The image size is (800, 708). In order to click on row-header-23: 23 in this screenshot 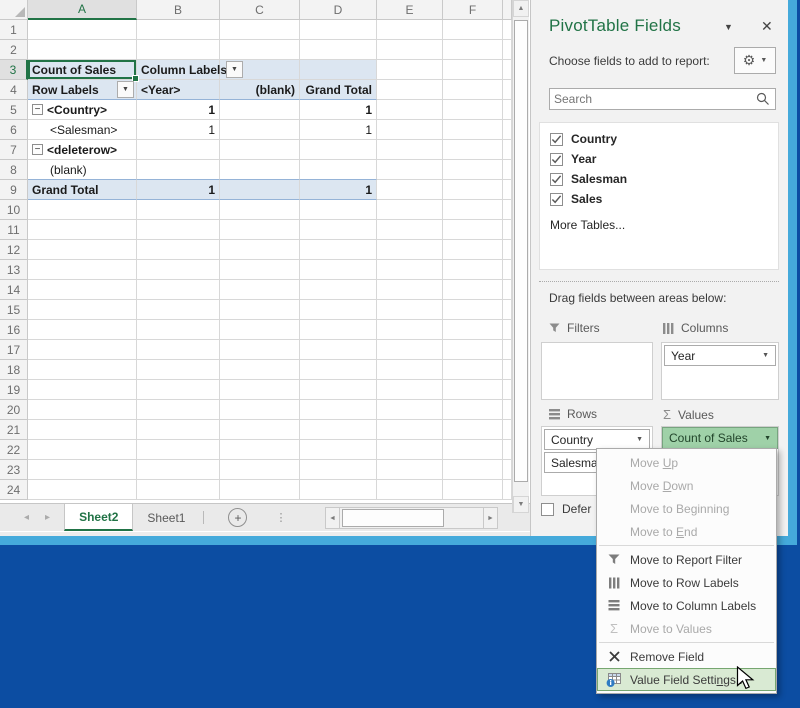, I will do `click(14, 470)`.